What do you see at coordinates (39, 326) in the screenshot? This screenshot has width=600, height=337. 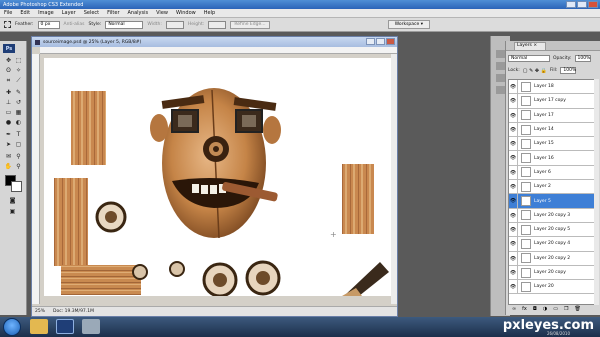 I see `explorer-taskbar-icon` at bounding box center [39, 326].